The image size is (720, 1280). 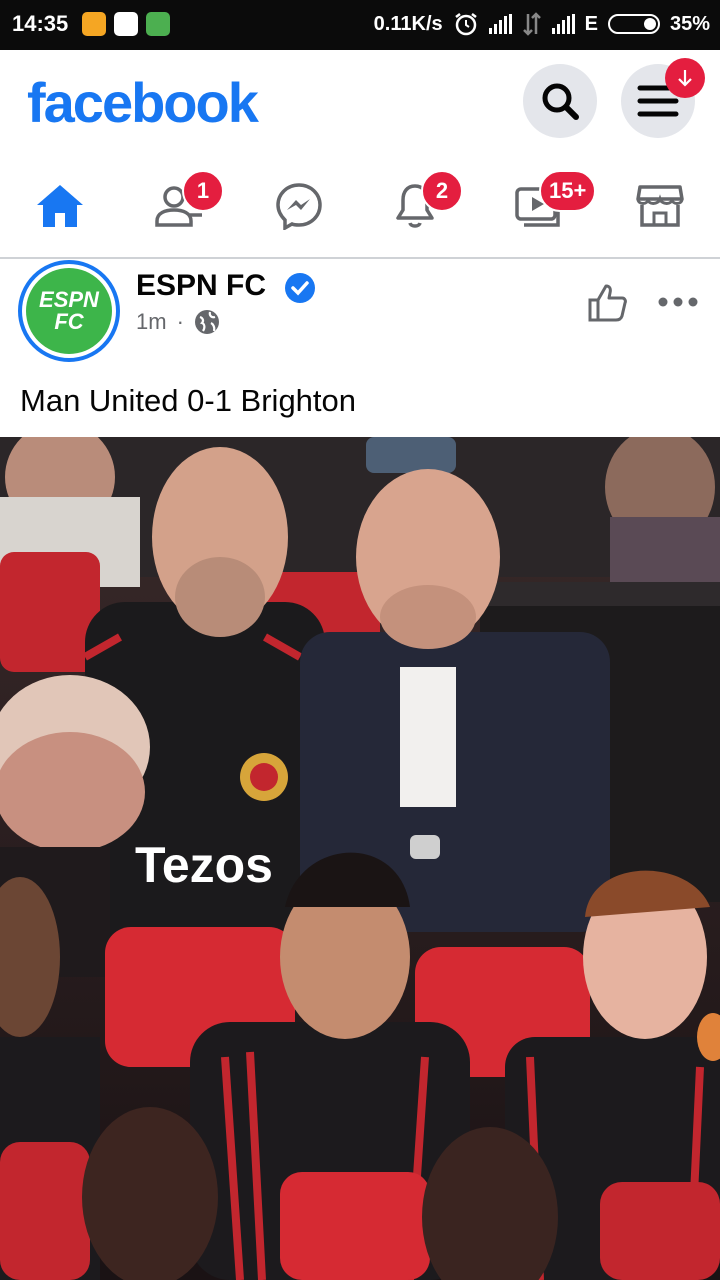 I want to click on tab-home, so click(x=60, y=206).